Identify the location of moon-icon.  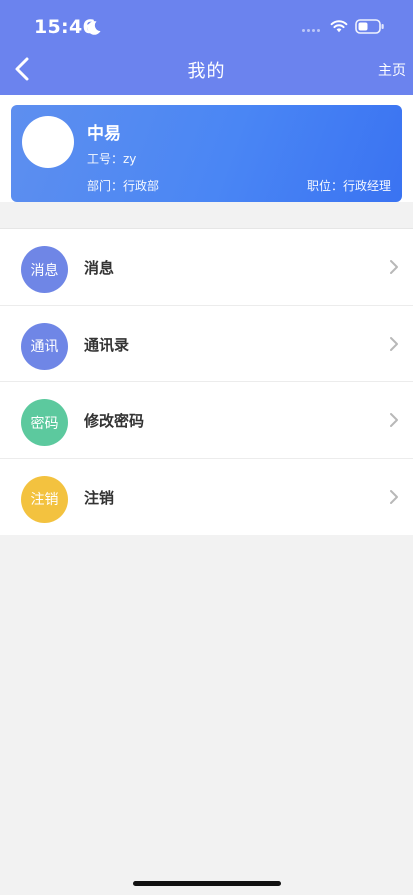
(94, 28).